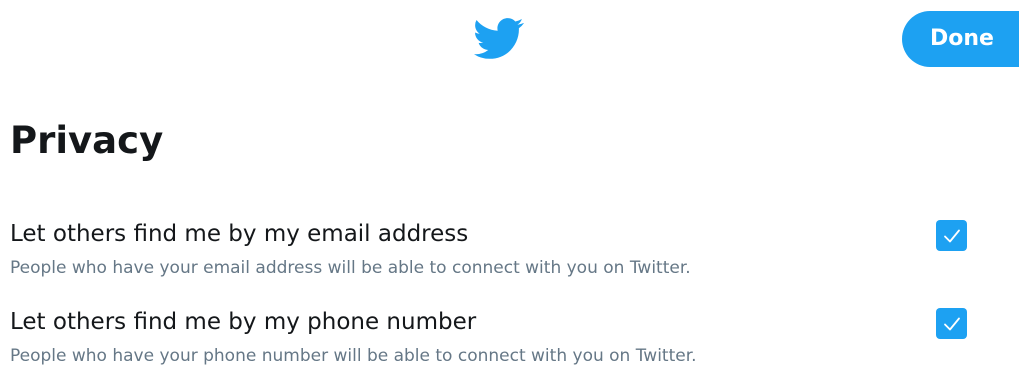 The image size is (1019, 386). What do you see at coordinates (960, 39) in the screenshot?
I see `done-button: Done` at bounding box center [960, 39].